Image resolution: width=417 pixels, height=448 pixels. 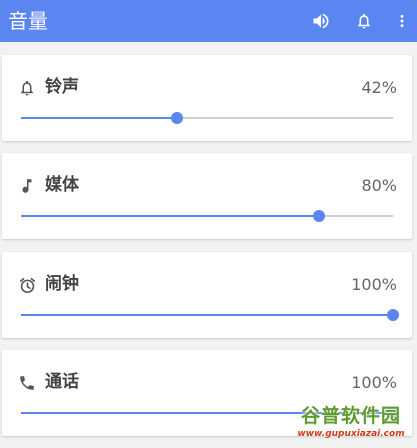 What do you see at coordinates (208, 21) in the screenshot?
I see `app-bar: 音量` at bounding box center [208, 21].